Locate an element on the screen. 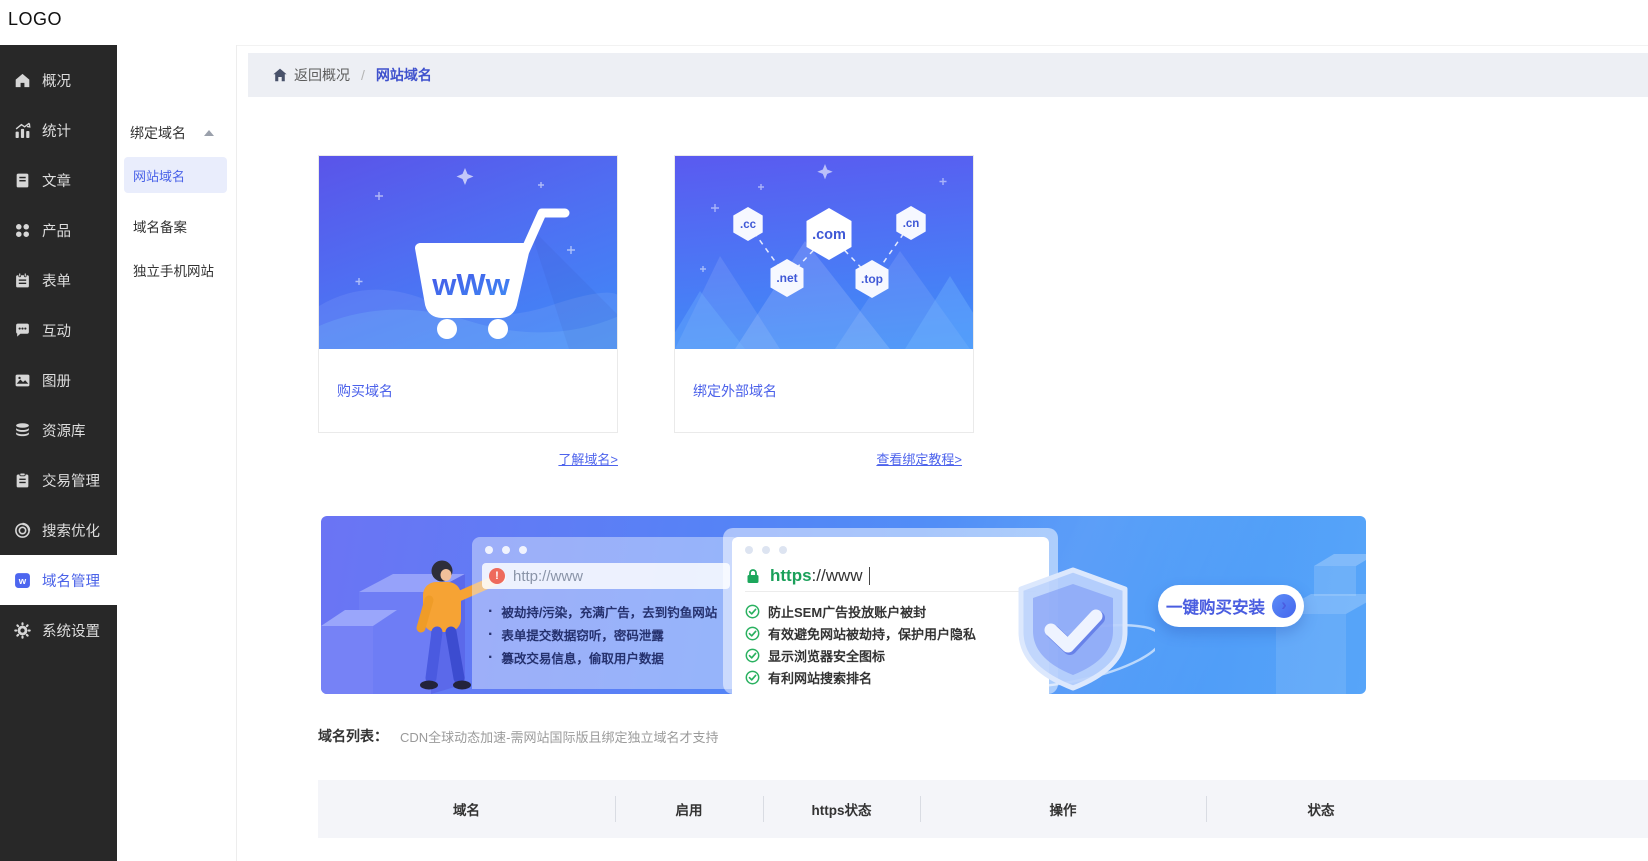  sidebar-item-label: 资源库 is located at coordinates (64, 431).